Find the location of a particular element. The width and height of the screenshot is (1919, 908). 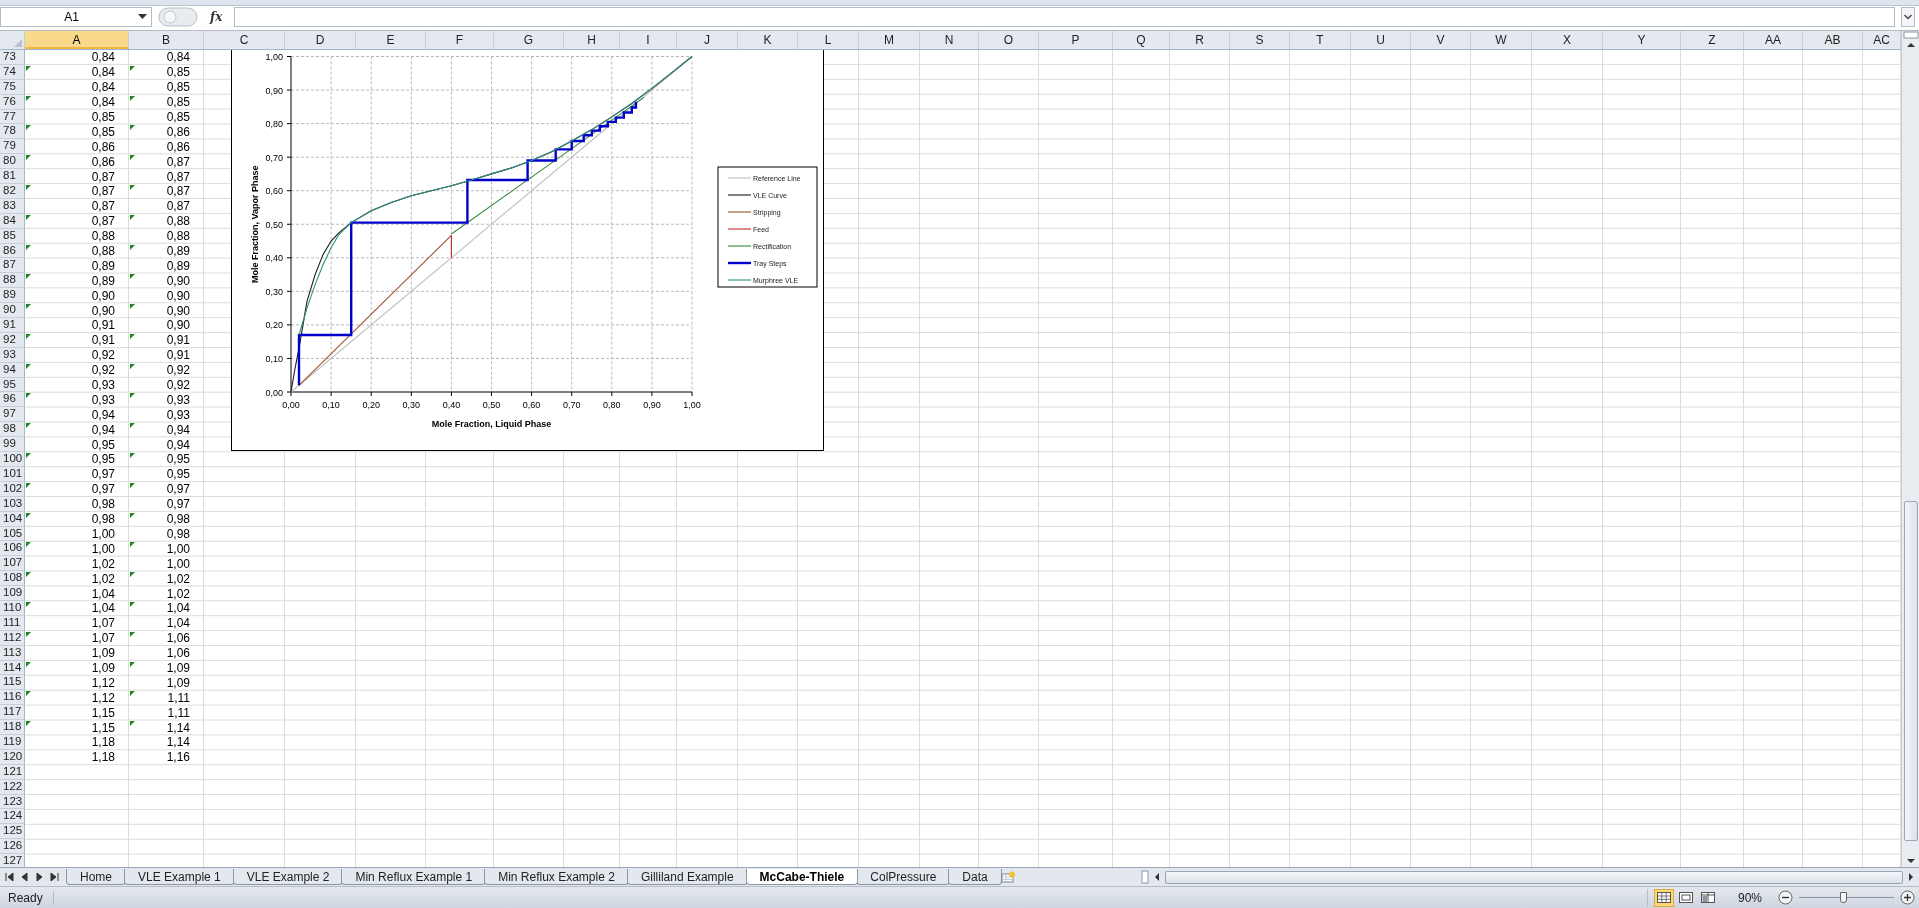

table-cell: 1,07 is located at coordinates (103, 623).